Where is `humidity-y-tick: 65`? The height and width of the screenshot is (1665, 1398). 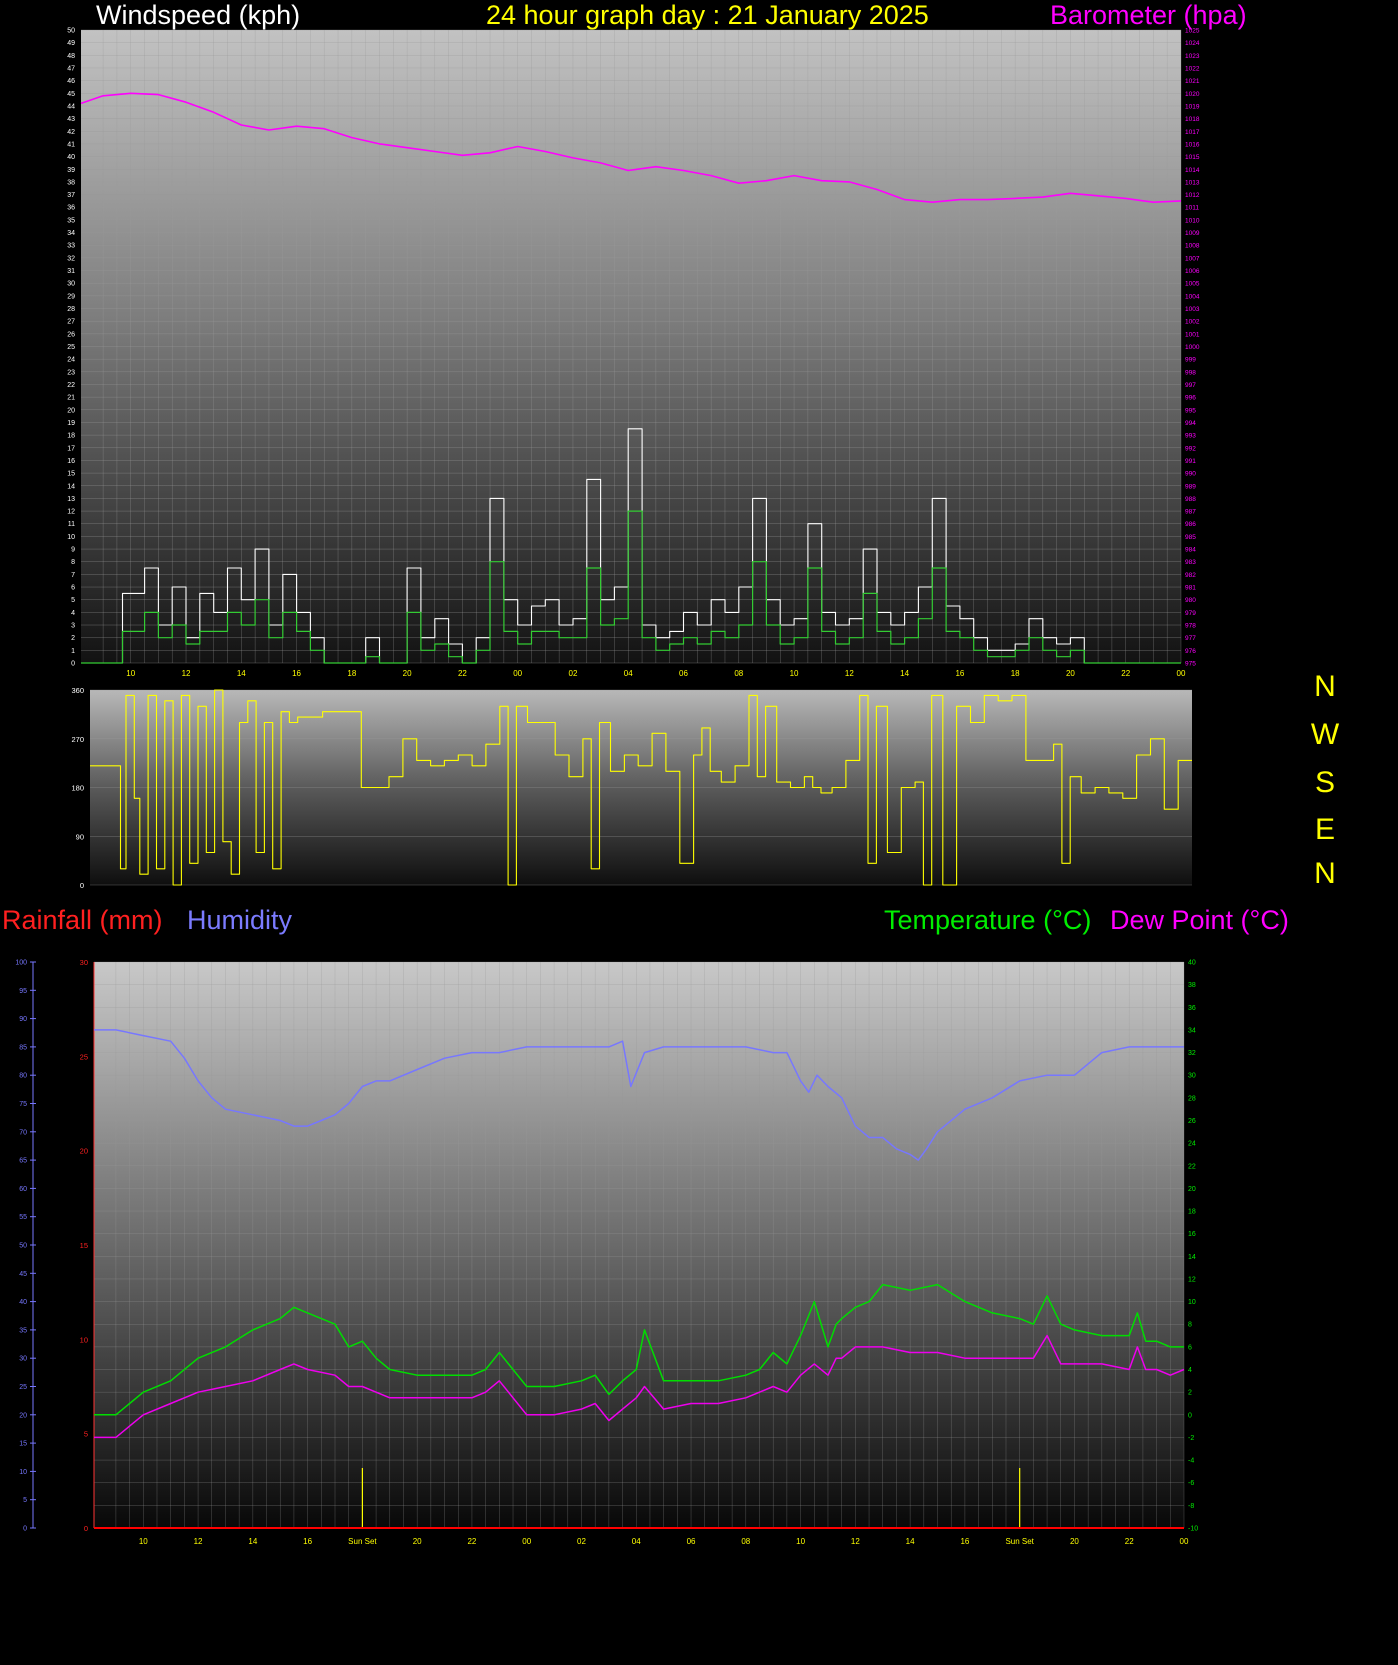
humidity-y-tick: 65 is located at coordinates (23, 1161).